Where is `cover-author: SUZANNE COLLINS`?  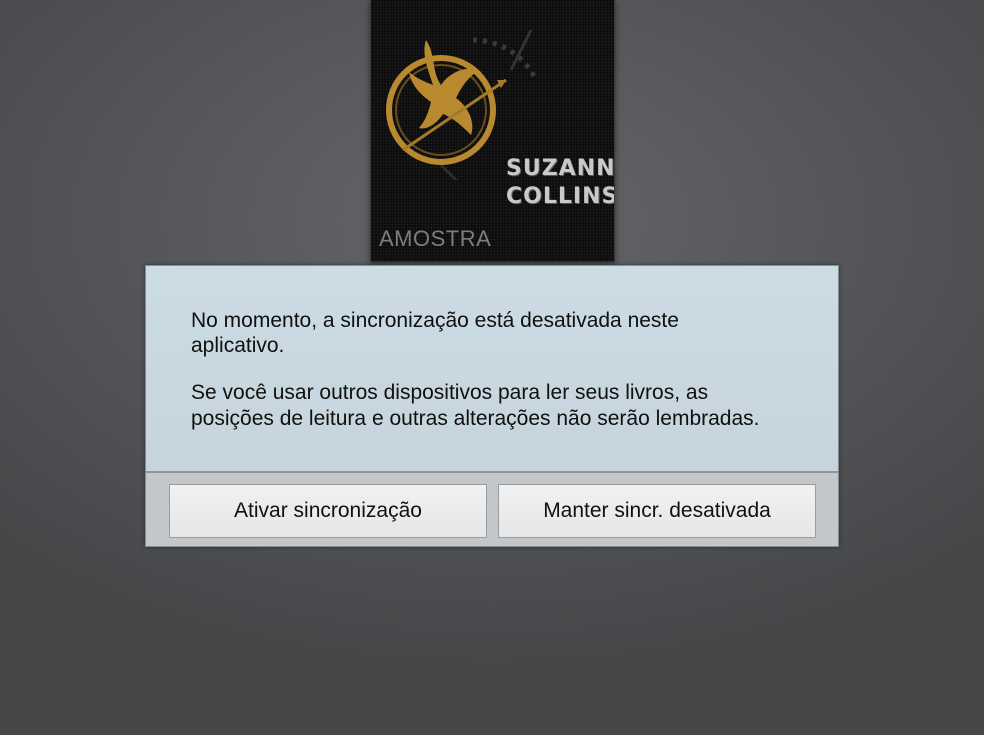
cover-author: SUZANNE COLLINS is located at coordinates (560, 182).